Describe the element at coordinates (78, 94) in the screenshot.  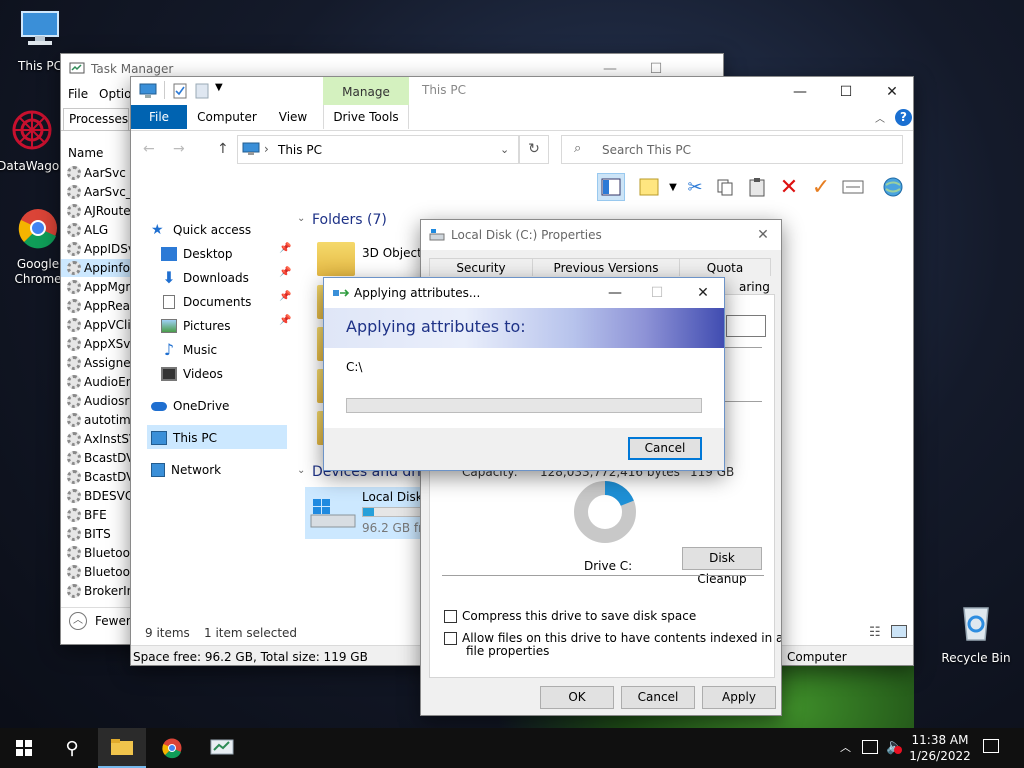
I see `menu-file: File` at that location.